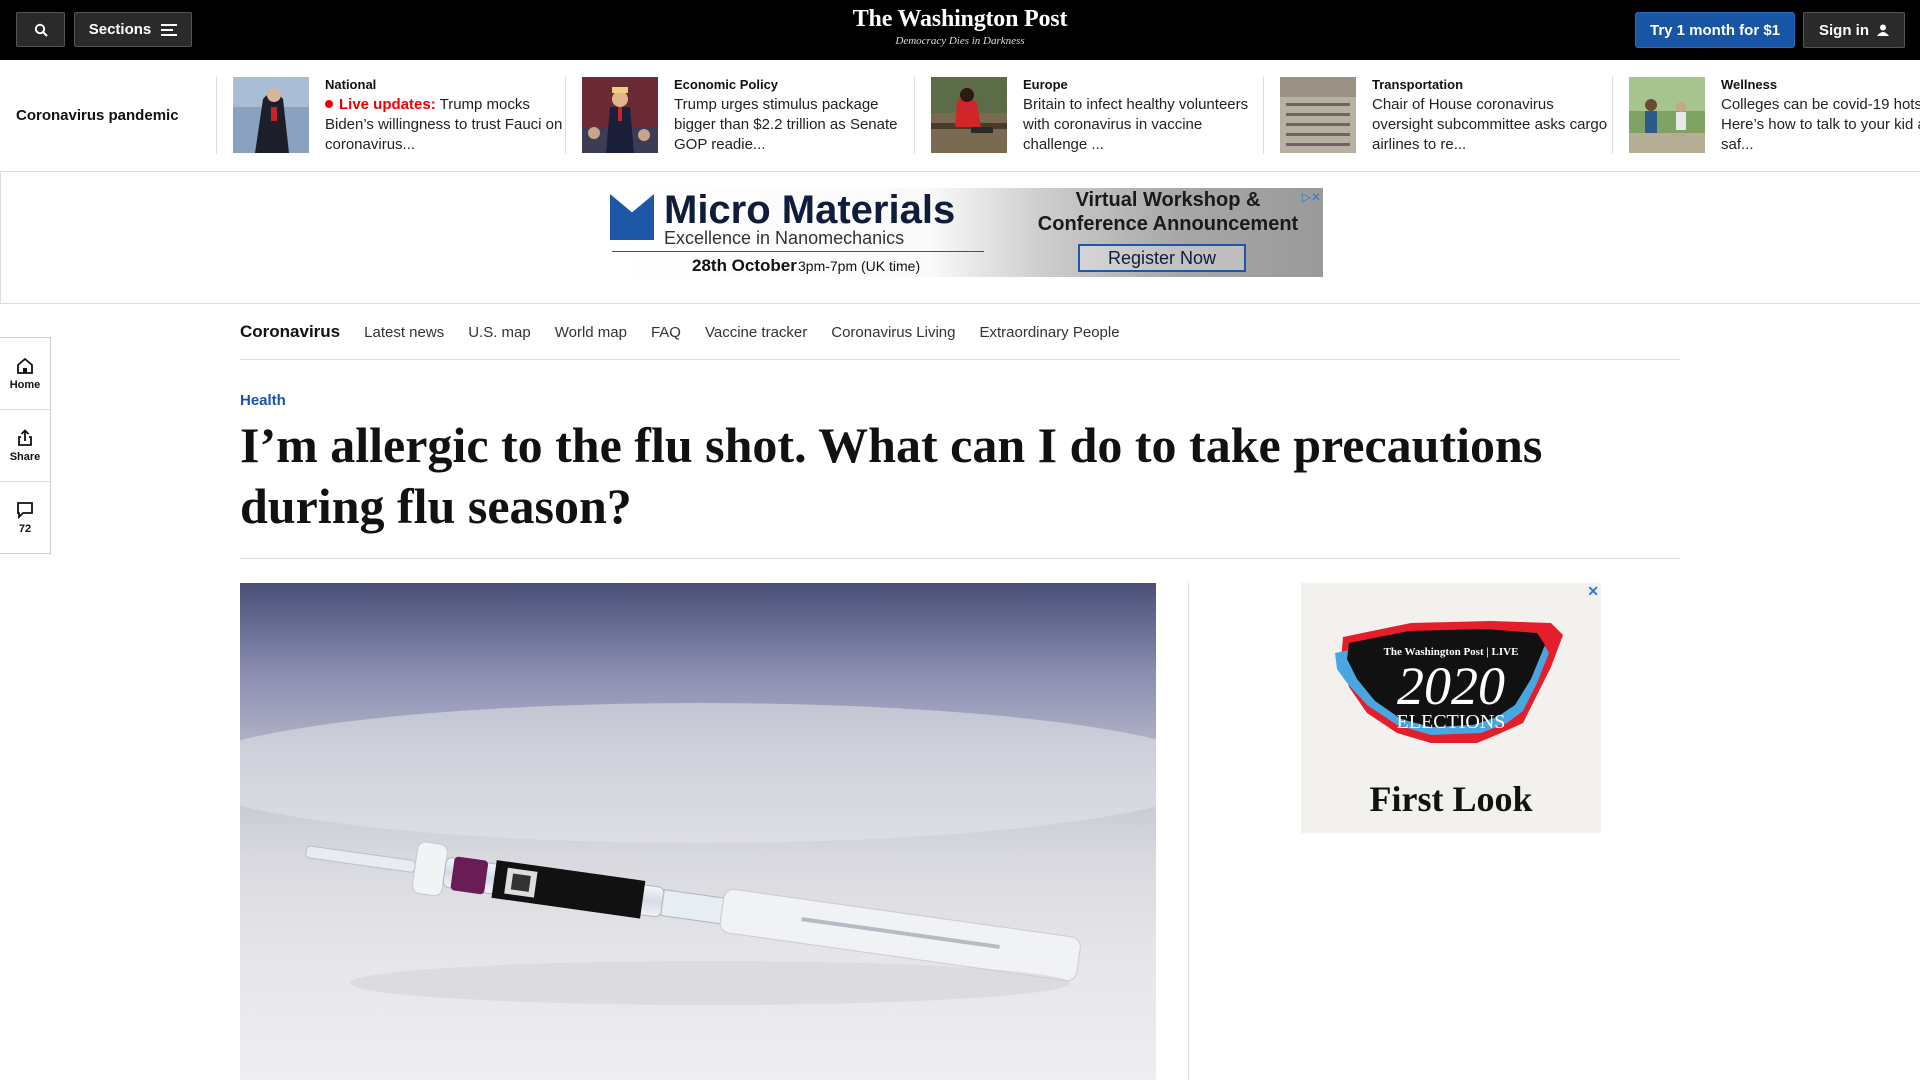  What do you see at coordinates (1749, 84) in the screenshot?
I see `story-category: Wellness` at bounding box center [1749, 84].